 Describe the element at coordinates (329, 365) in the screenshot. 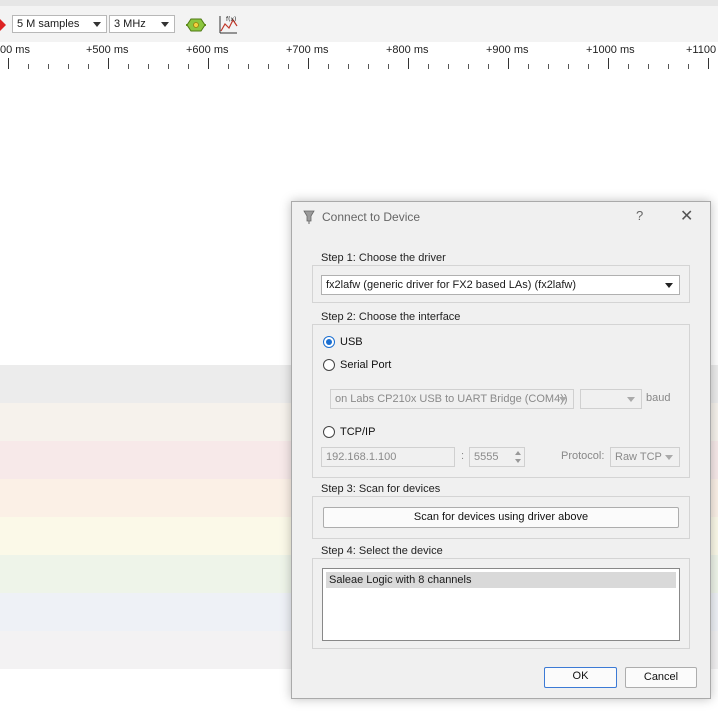

I see `serial-port-radio` at that location.